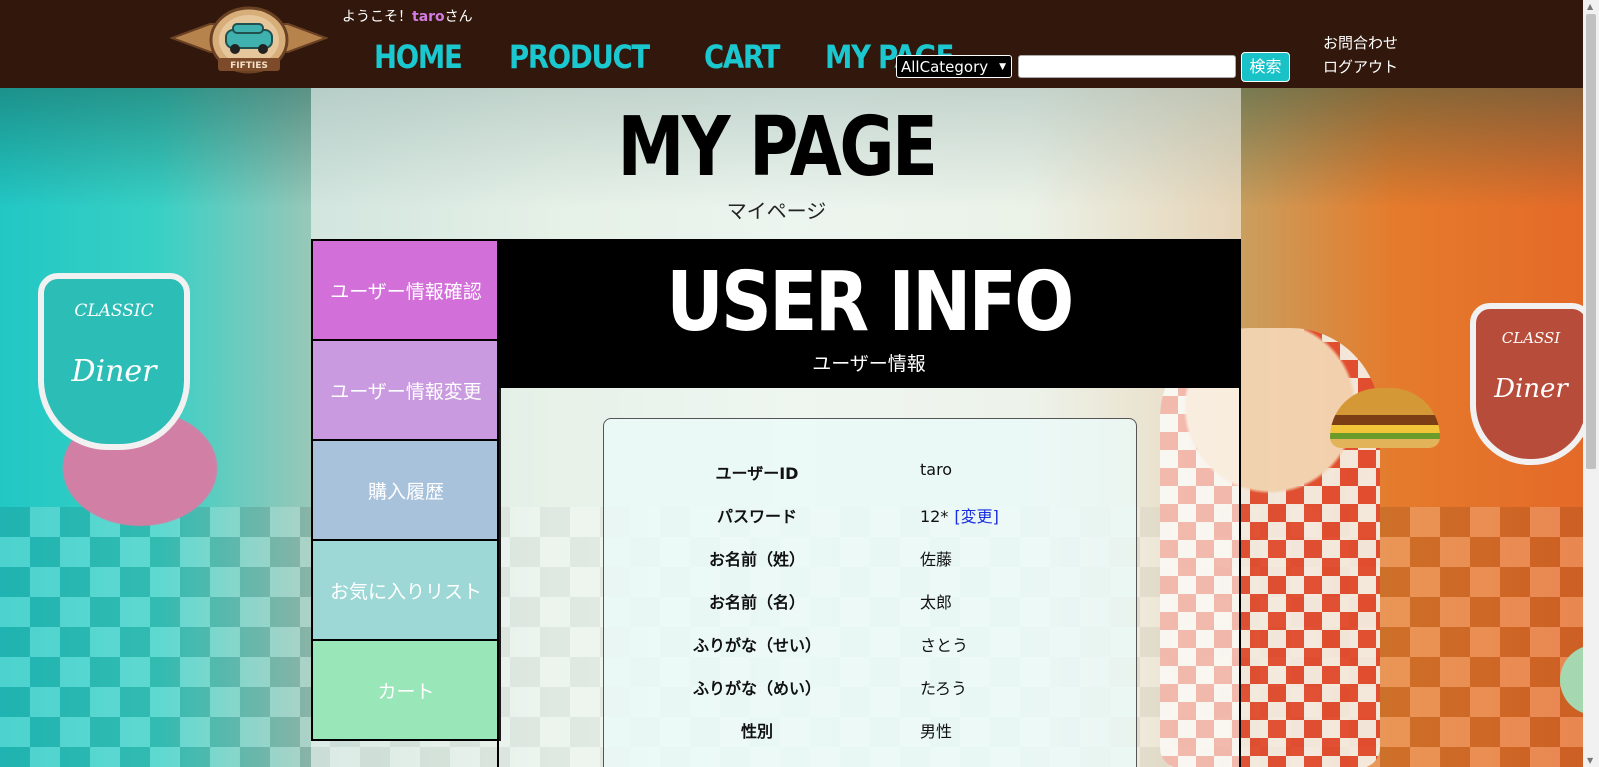  What do you see at coordinates (377, 17) in the screenshot?
I see `welcome-prefix: ようこそ！` at bounding box center [377, 17].